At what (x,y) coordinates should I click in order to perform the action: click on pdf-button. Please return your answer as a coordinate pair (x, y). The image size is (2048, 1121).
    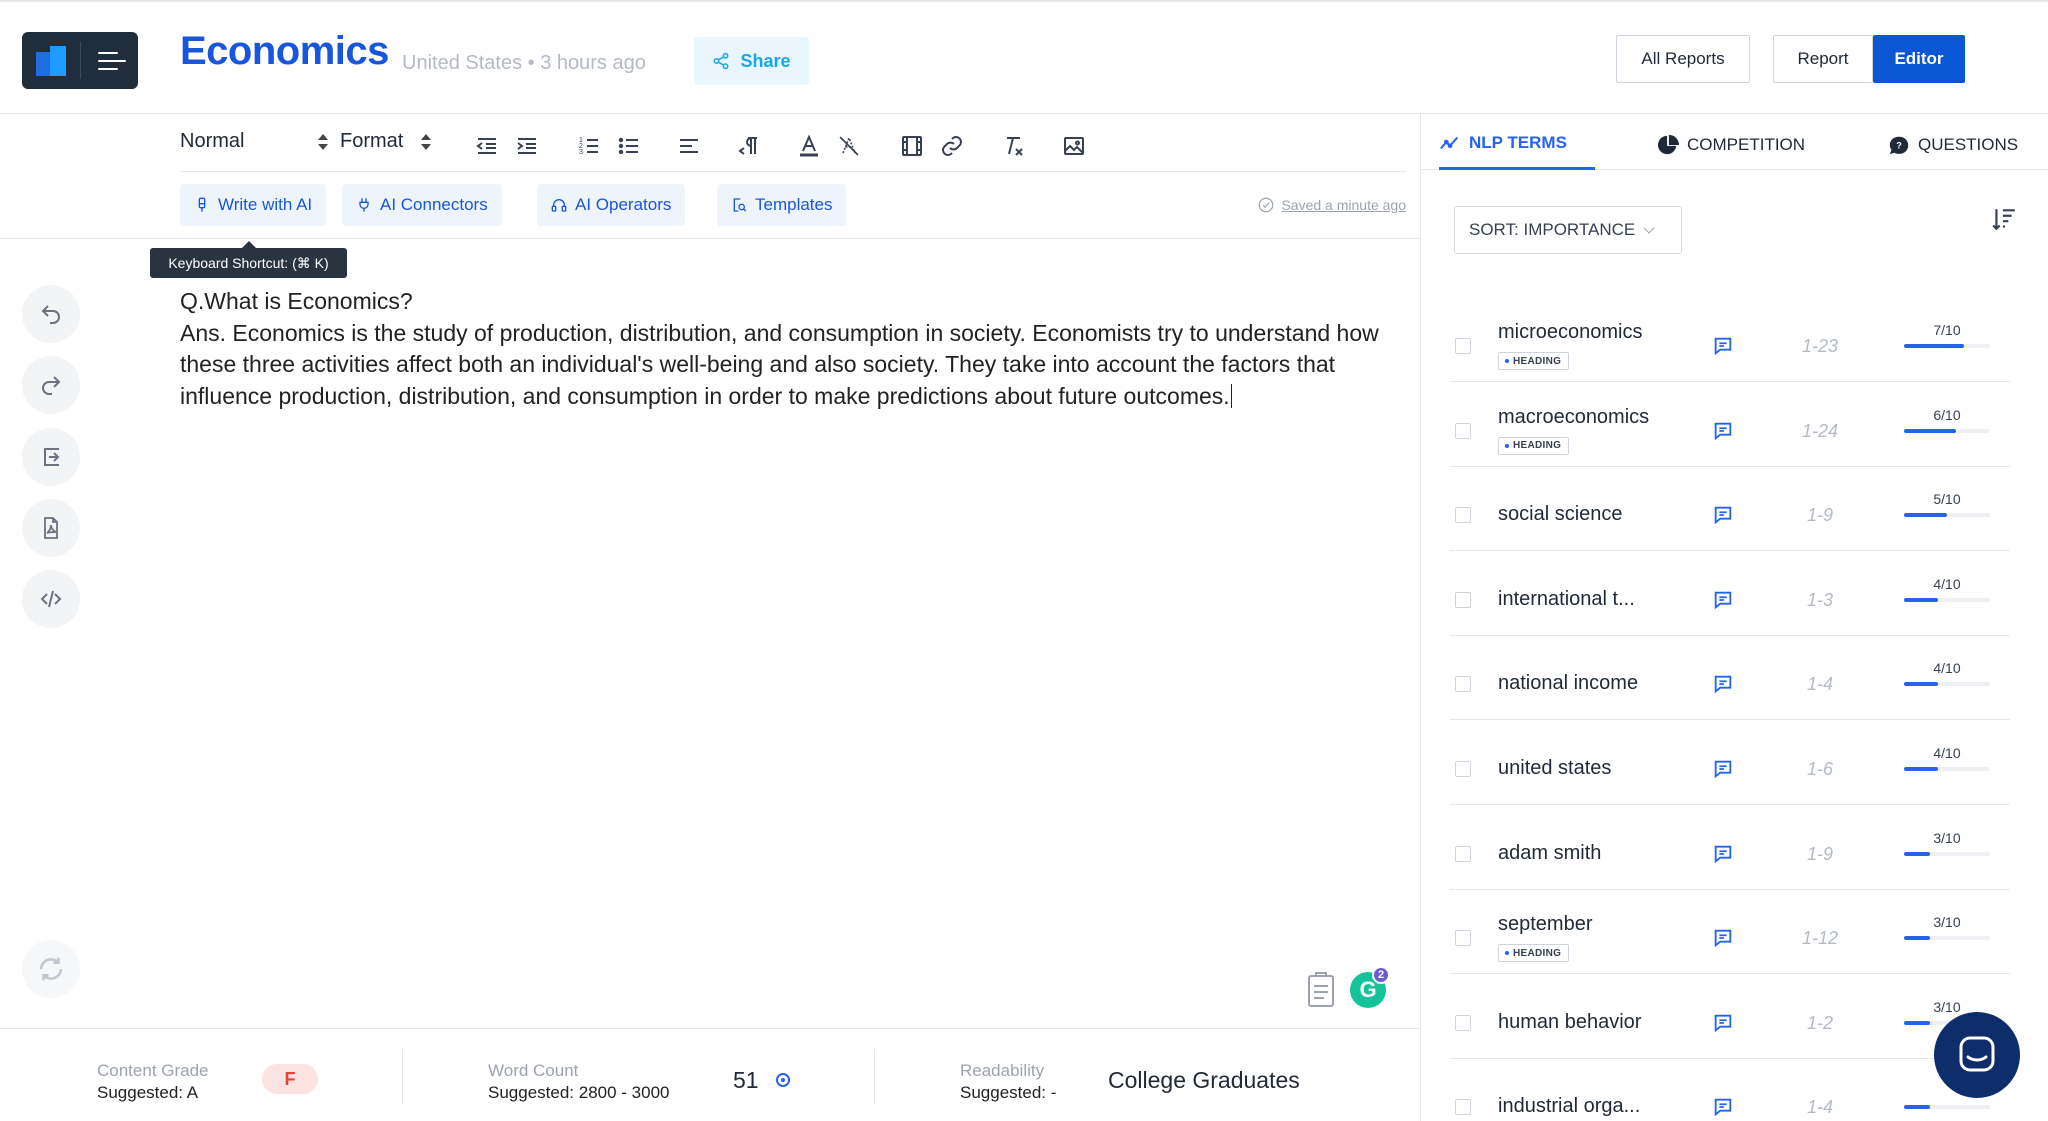
    Looking at the image, I should click on (51, 528).